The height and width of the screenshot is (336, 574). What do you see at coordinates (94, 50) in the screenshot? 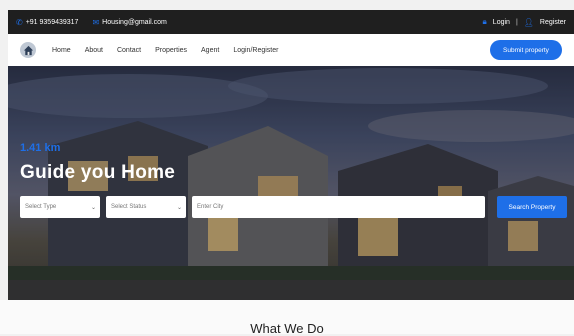
I see `nav-about: About` at bounding box center [94, 50].